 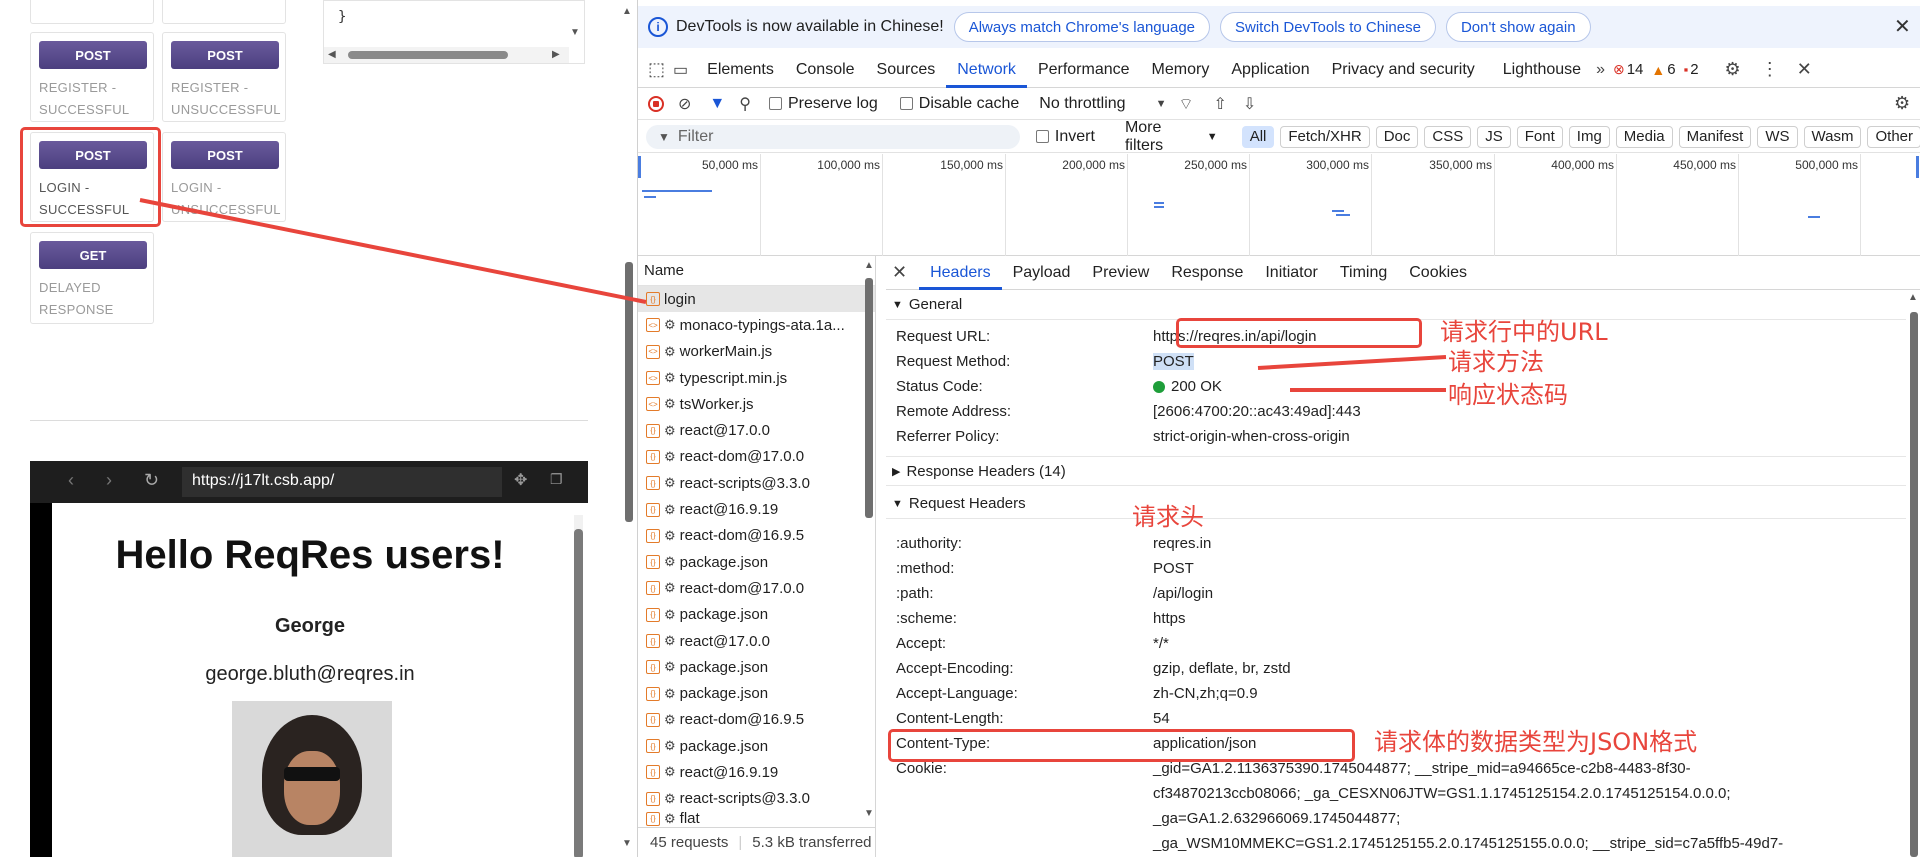 I want to click on annotation-status-method-line, so click(x=1352, y=362).